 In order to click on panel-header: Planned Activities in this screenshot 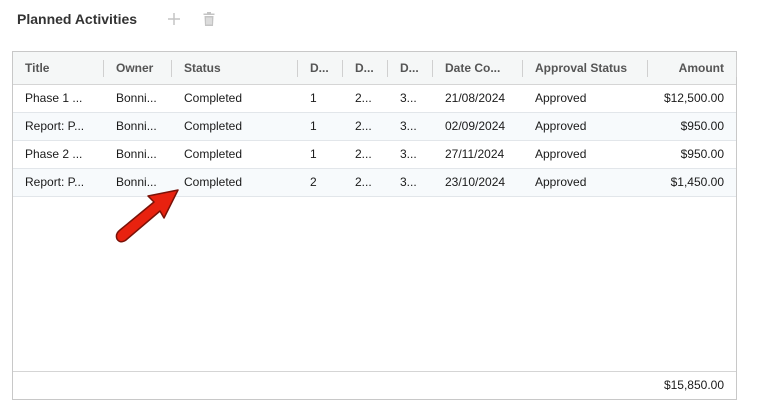, I will do `click(77, 19)`.